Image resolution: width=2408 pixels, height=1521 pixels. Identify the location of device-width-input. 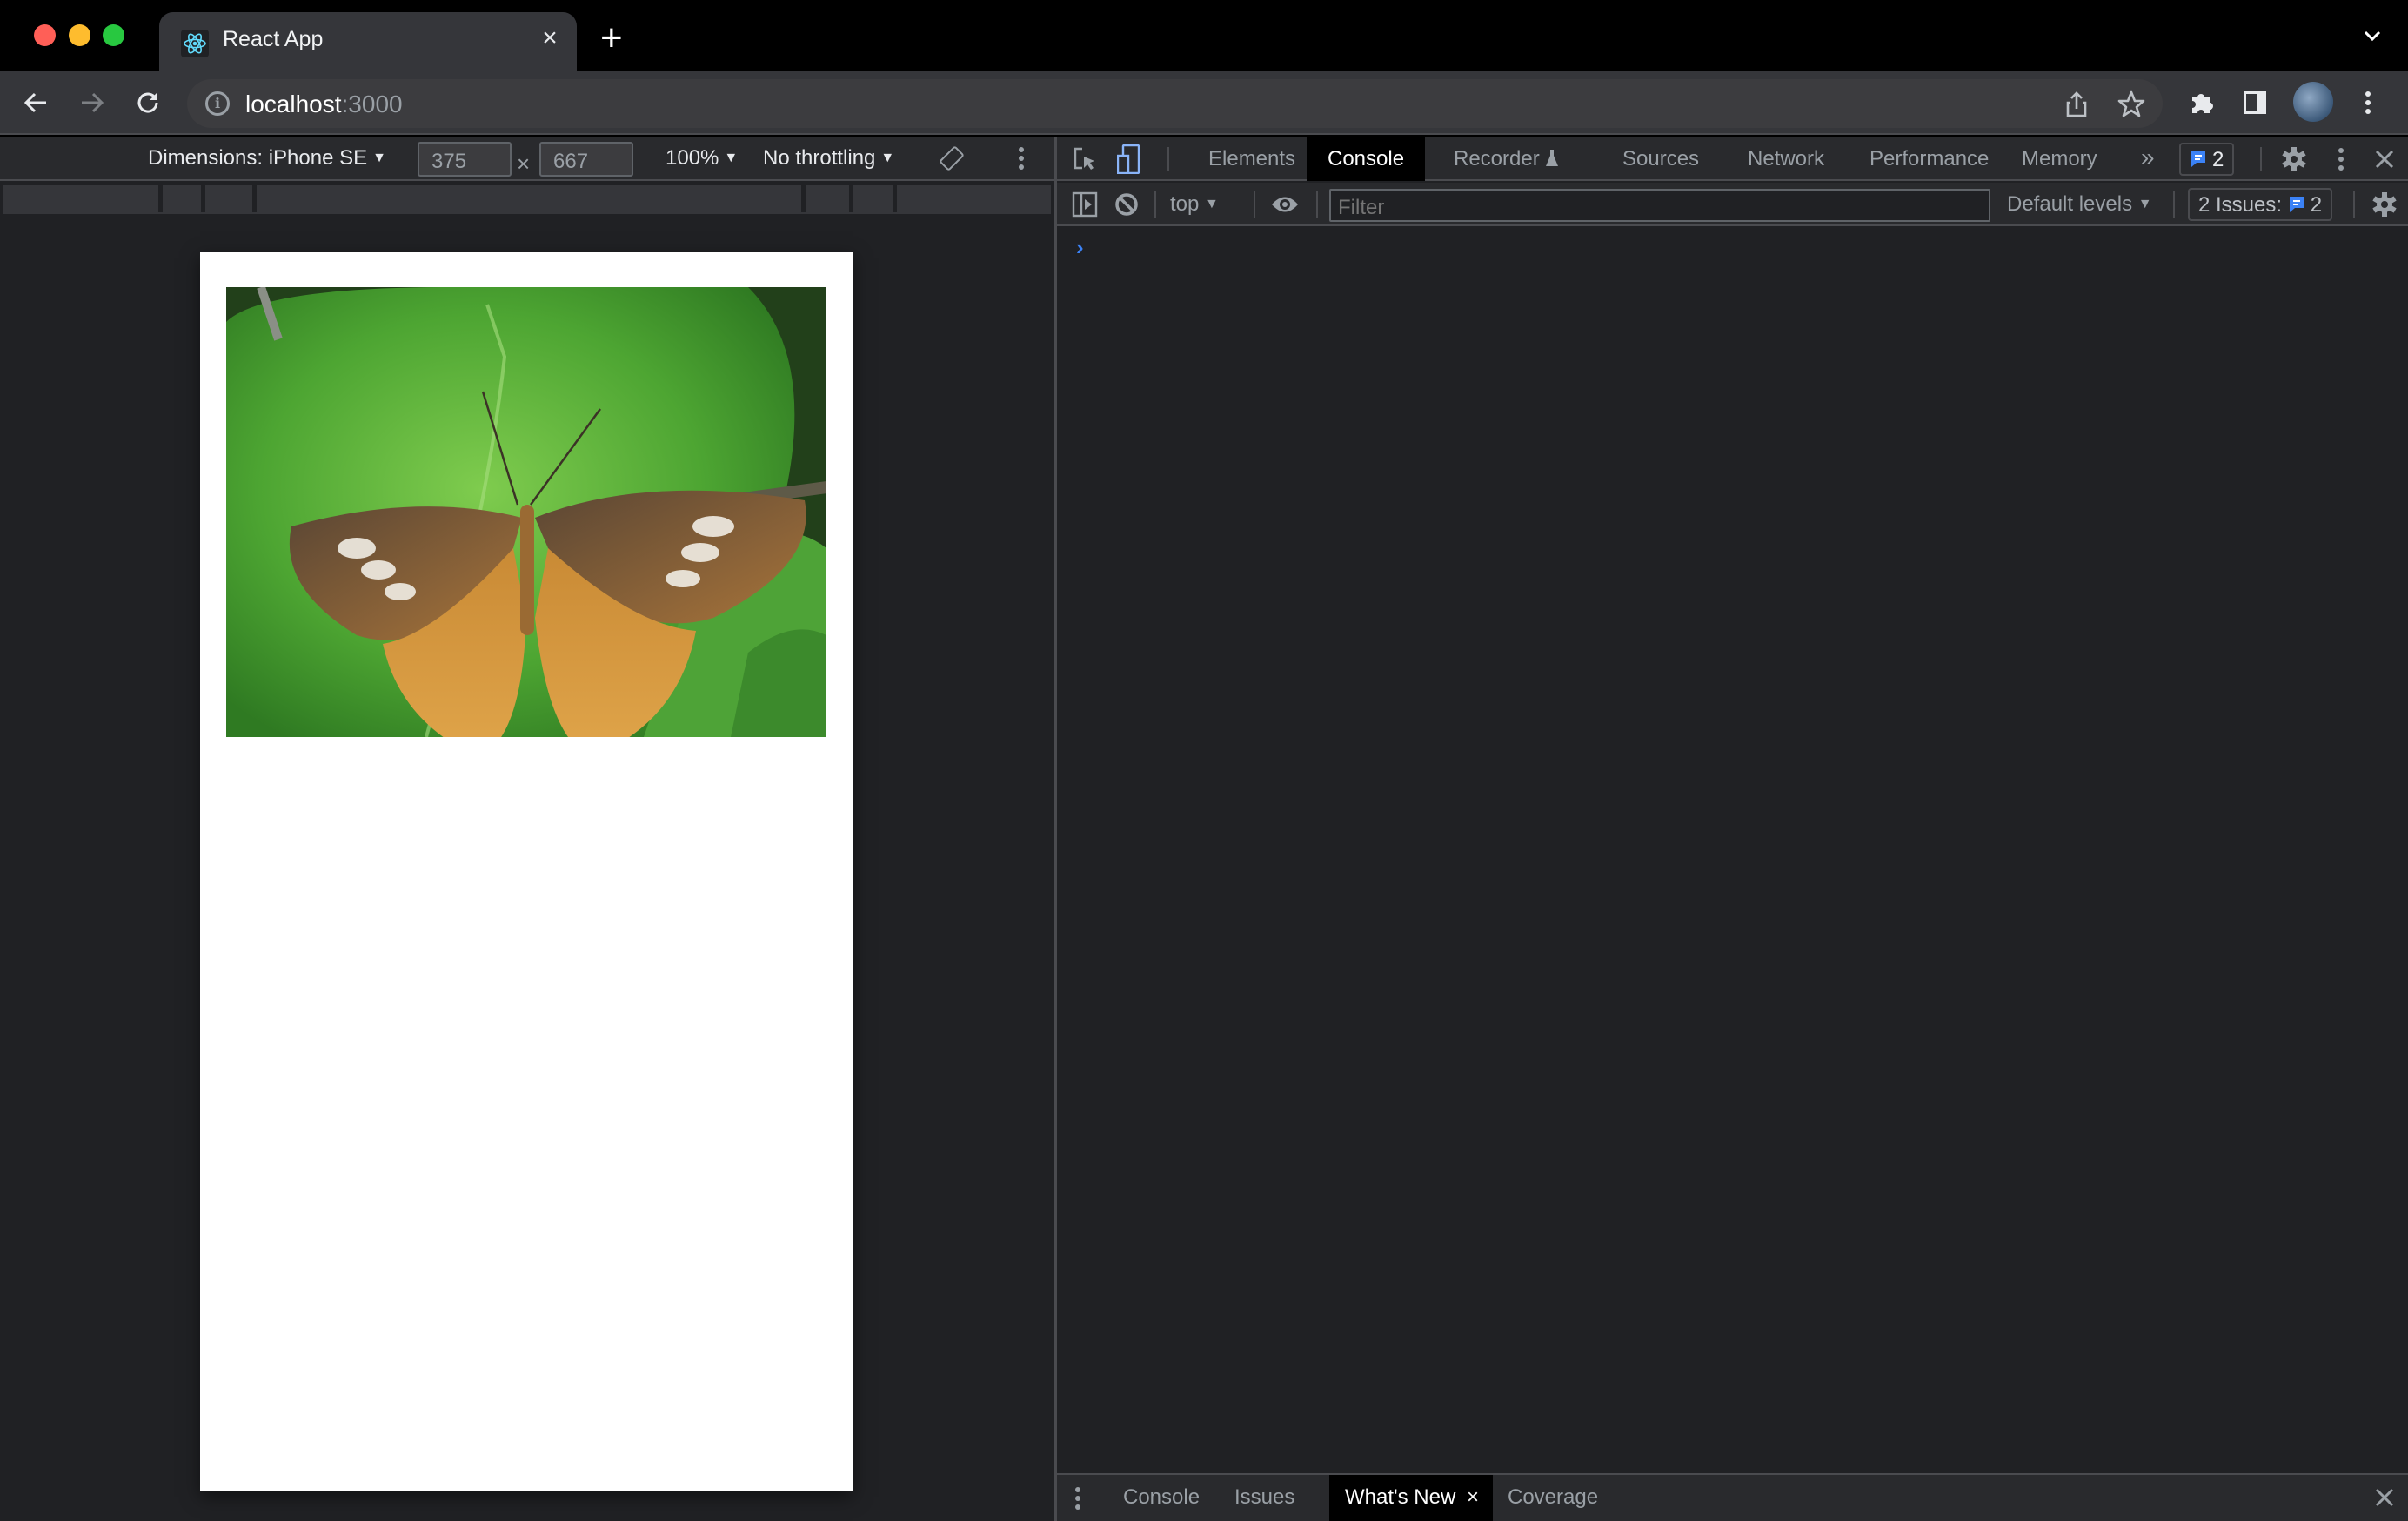
(465, 159).